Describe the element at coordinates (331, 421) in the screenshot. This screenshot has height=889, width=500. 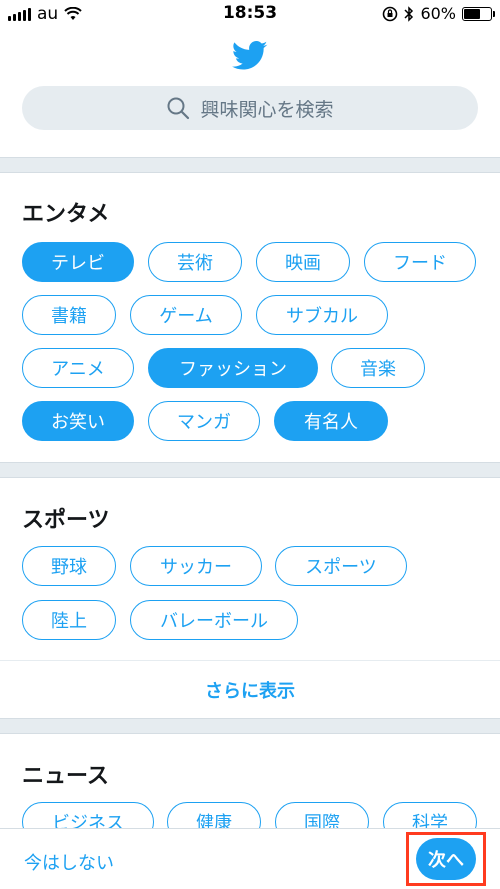
I see `chip-celebrities: 有名人` at that location.